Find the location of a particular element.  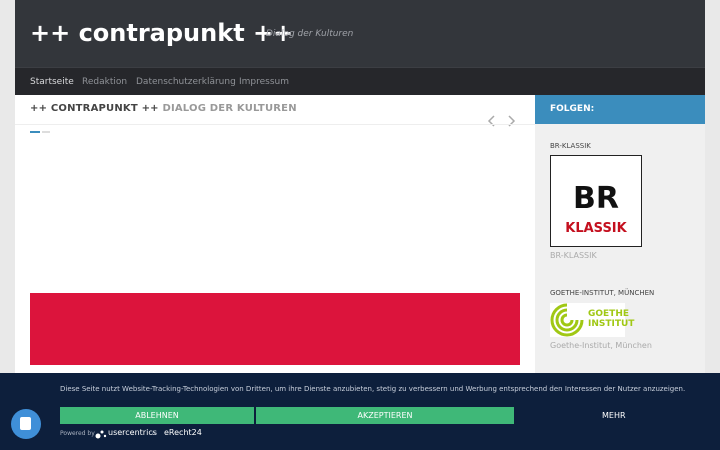

slider-indicators is located at coordinates (41, 140).